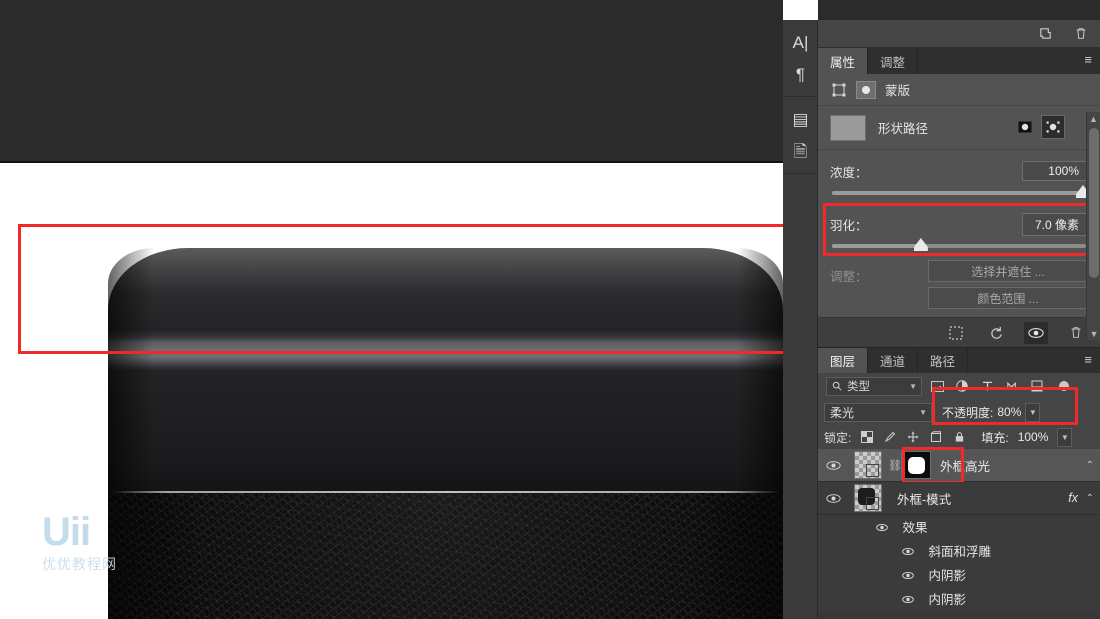 The height and width of the screenshot is (619, 1100). What do you see at coordinates (893, 61) in the screenshot?
I see `tab-adjustments: 调整` at bounding box center [893, 61].